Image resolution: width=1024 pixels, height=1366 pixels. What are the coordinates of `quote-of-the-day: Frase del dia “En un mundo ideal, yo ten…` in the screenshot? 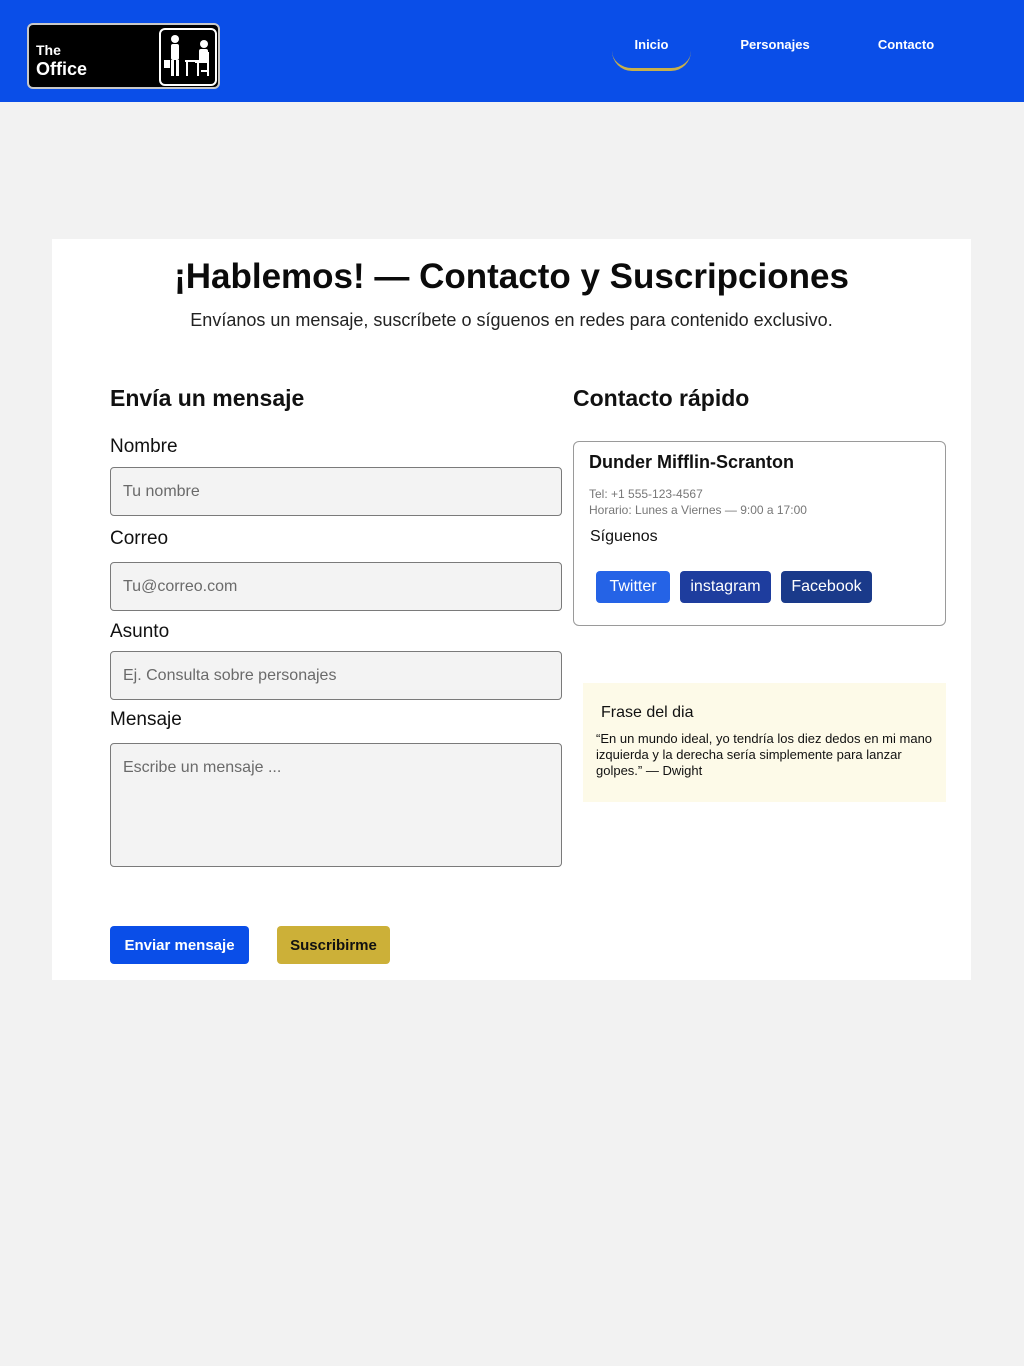 It's located at (764, 742).